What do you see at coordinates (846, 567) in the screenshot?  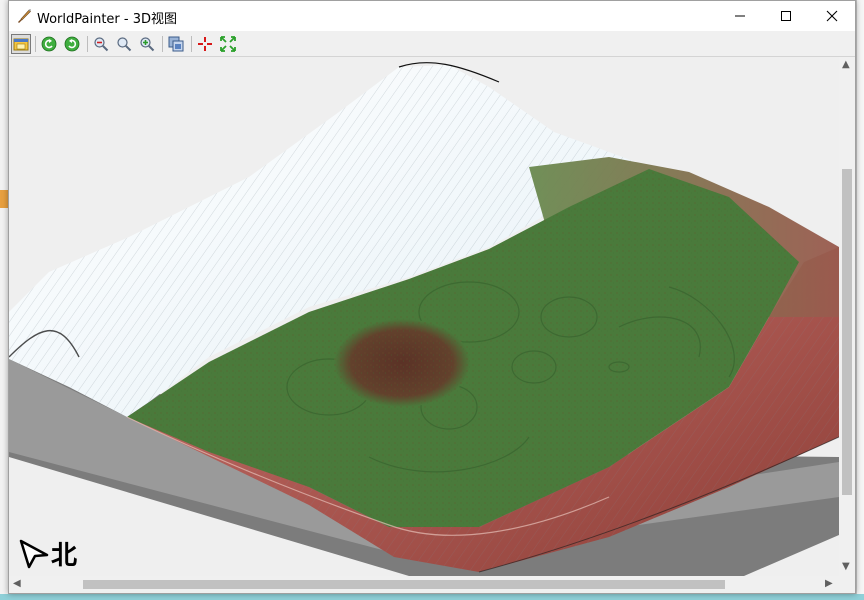 I see `scroll-down-icon: ▼` at bounding box center [846, 567].